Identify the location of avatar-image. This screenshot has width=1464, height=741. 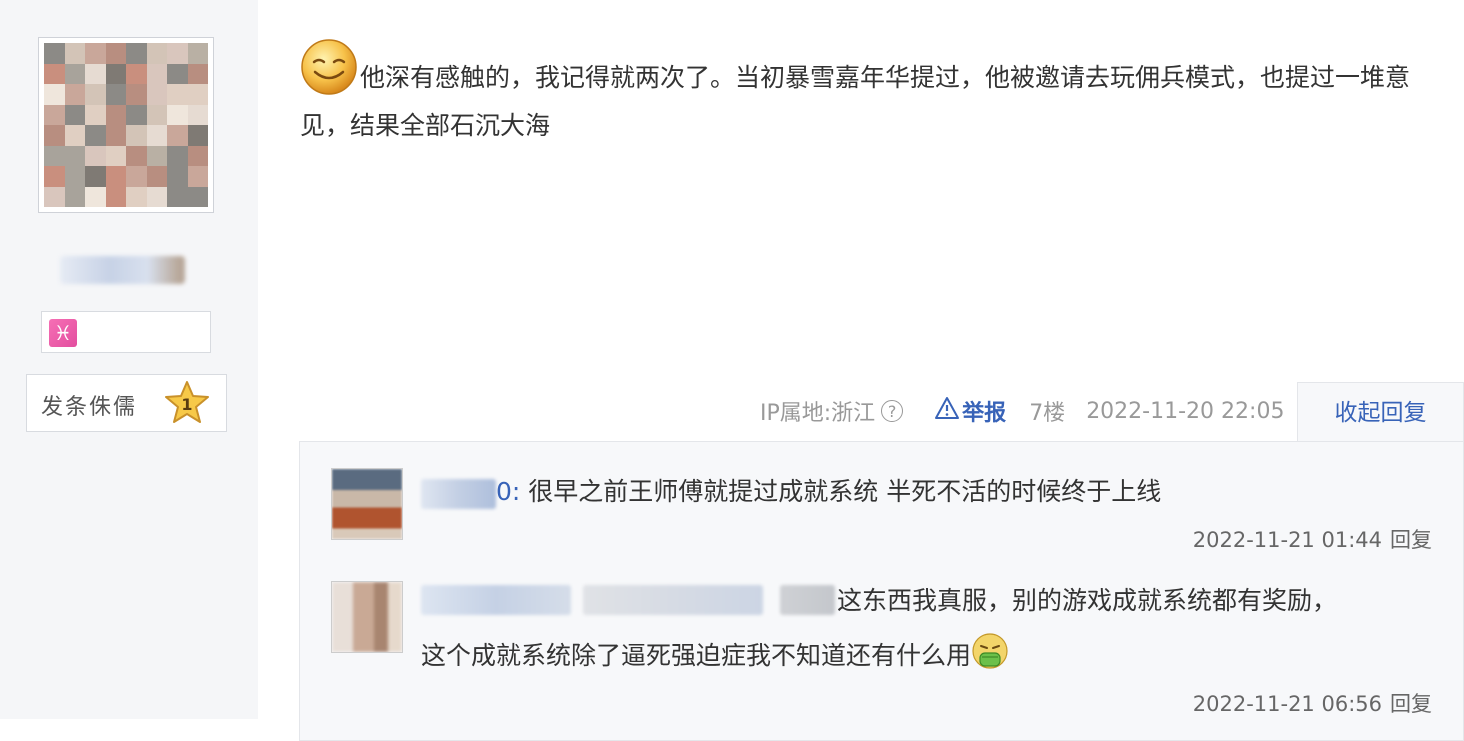
(126, 125).